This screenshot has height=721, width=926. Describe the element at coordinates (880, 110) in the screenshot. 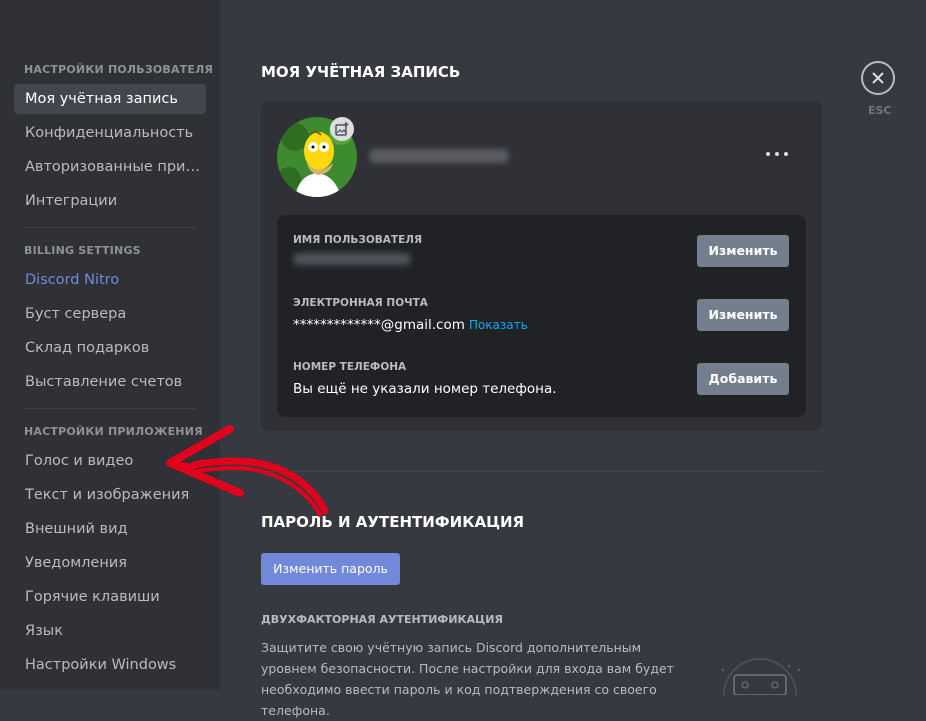

I see `esc-label: ESC` at that location.